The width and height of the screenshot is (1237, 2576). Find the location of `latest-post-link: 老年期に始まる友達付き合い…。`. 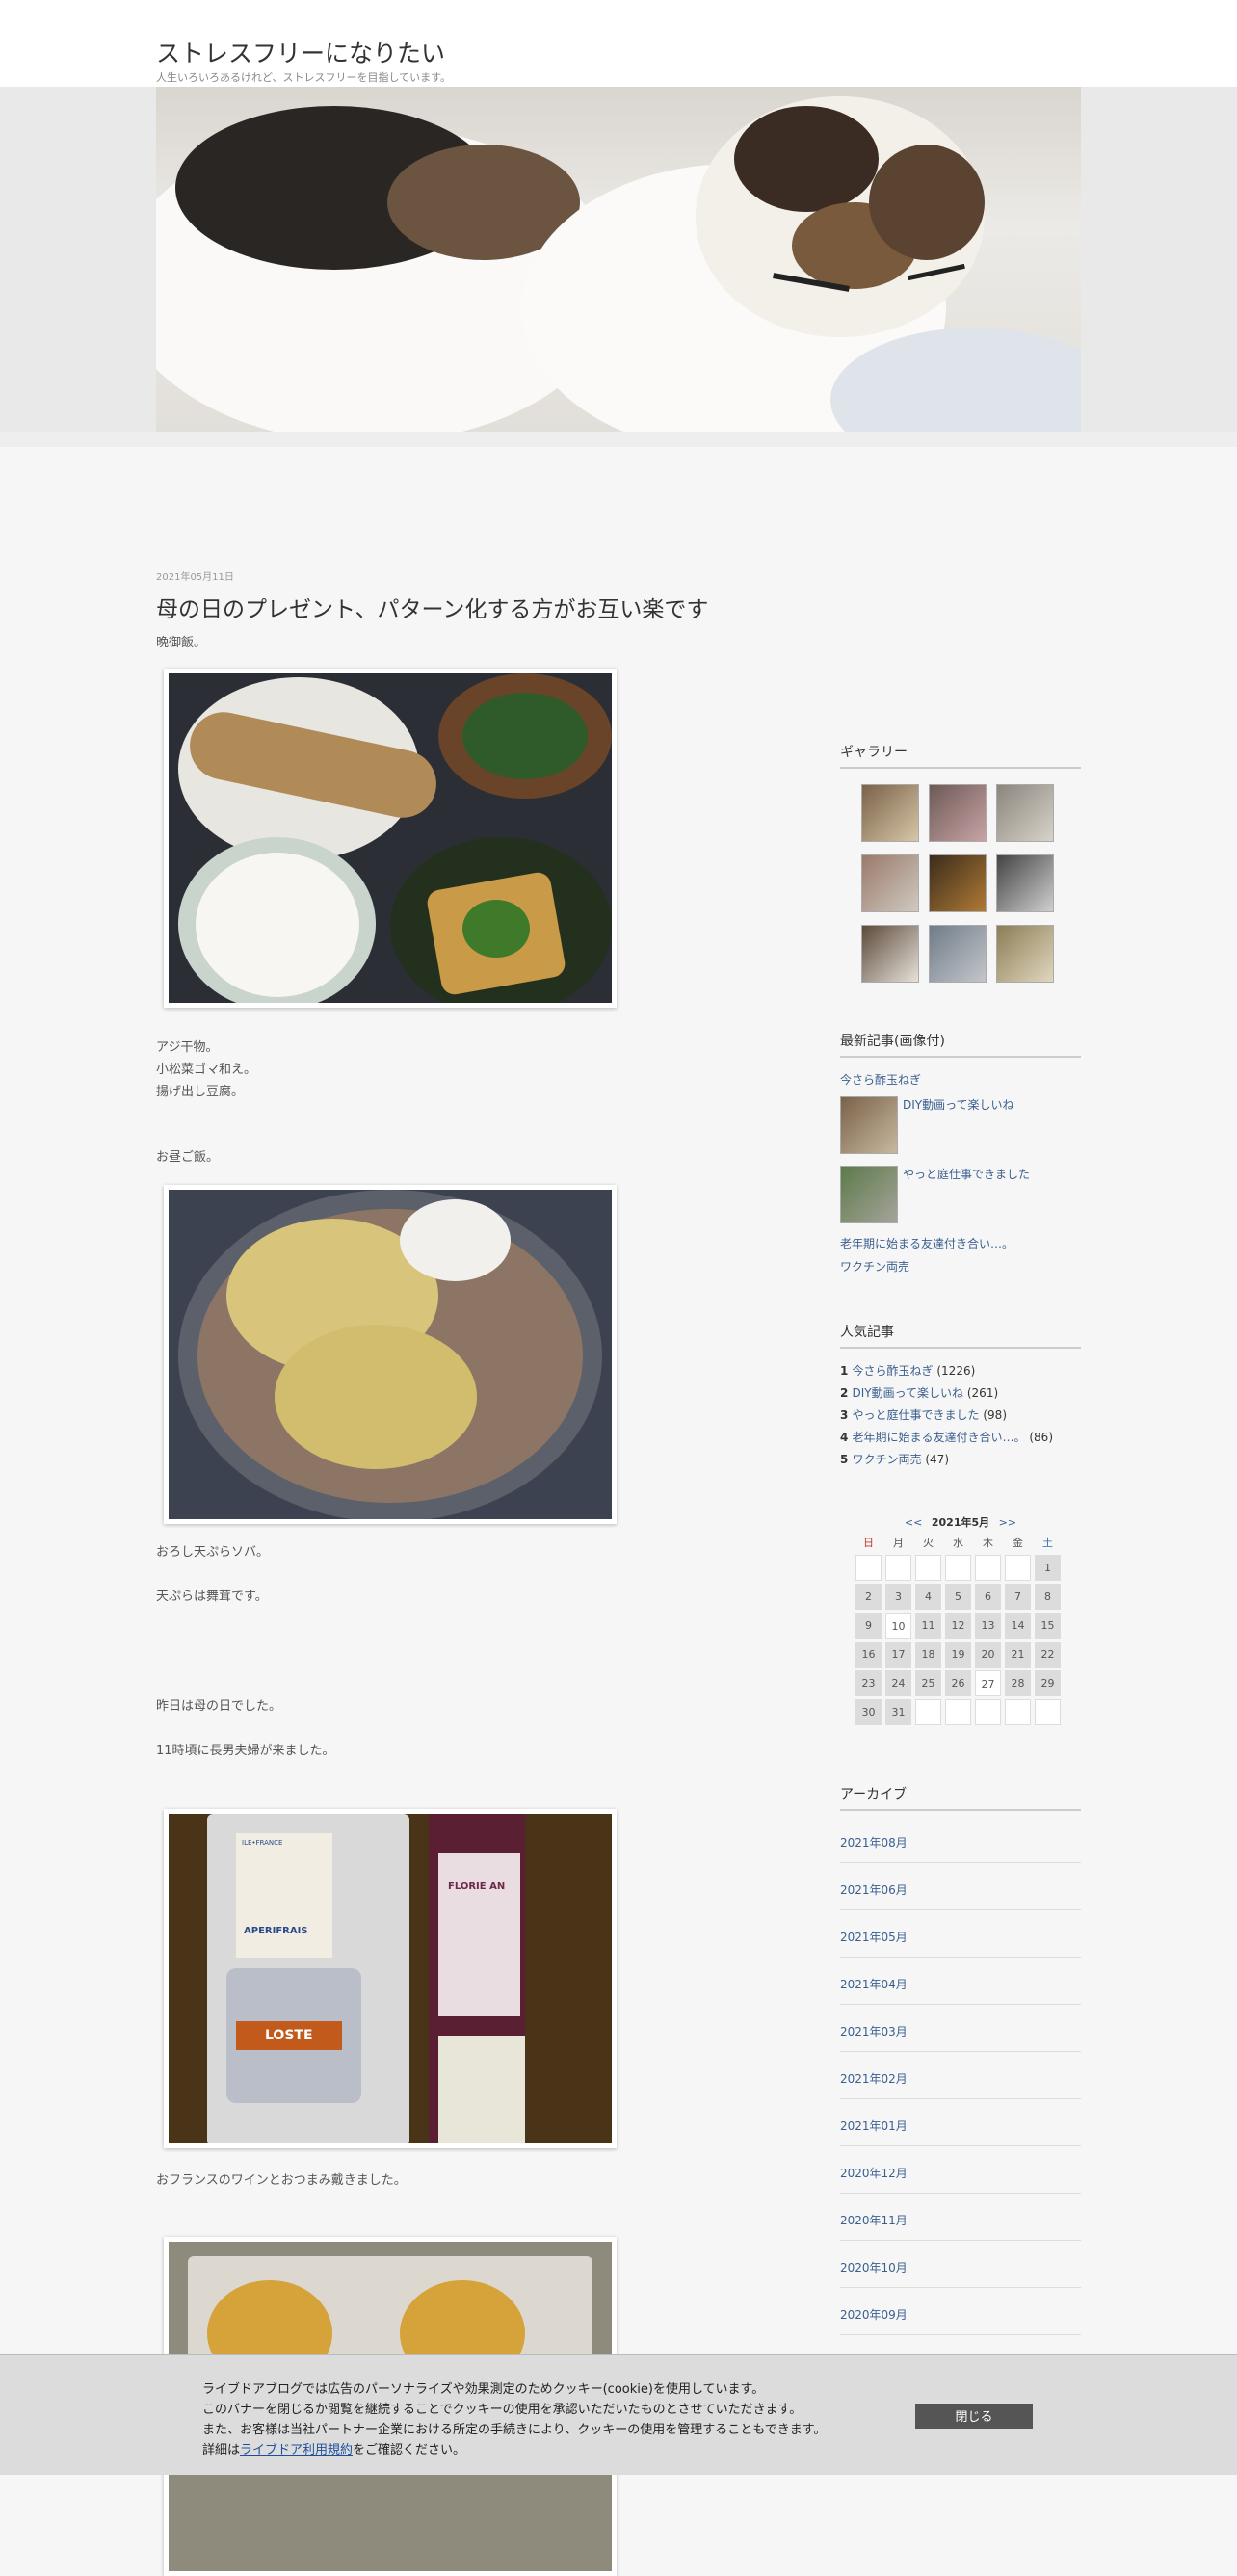

latest-post-link: 老年期に始まる友達付き合い…。 is located at coordinates (926, 1243).